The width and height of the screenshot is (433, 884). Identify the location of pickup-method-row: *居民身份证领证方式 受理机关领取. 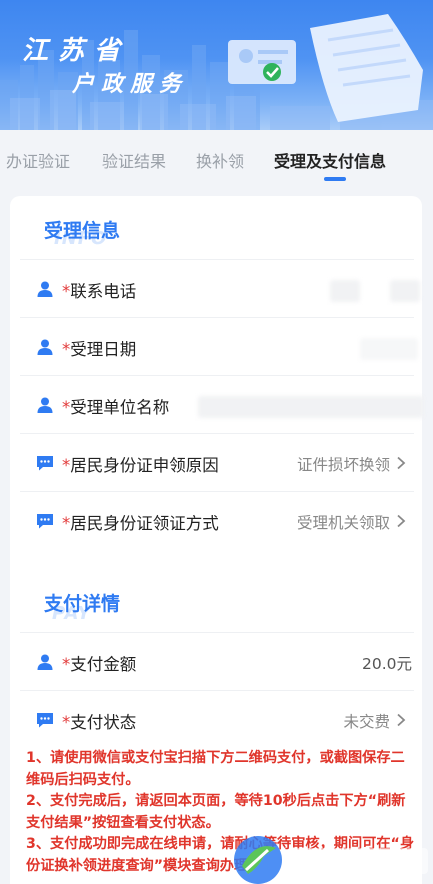
(217, 520).